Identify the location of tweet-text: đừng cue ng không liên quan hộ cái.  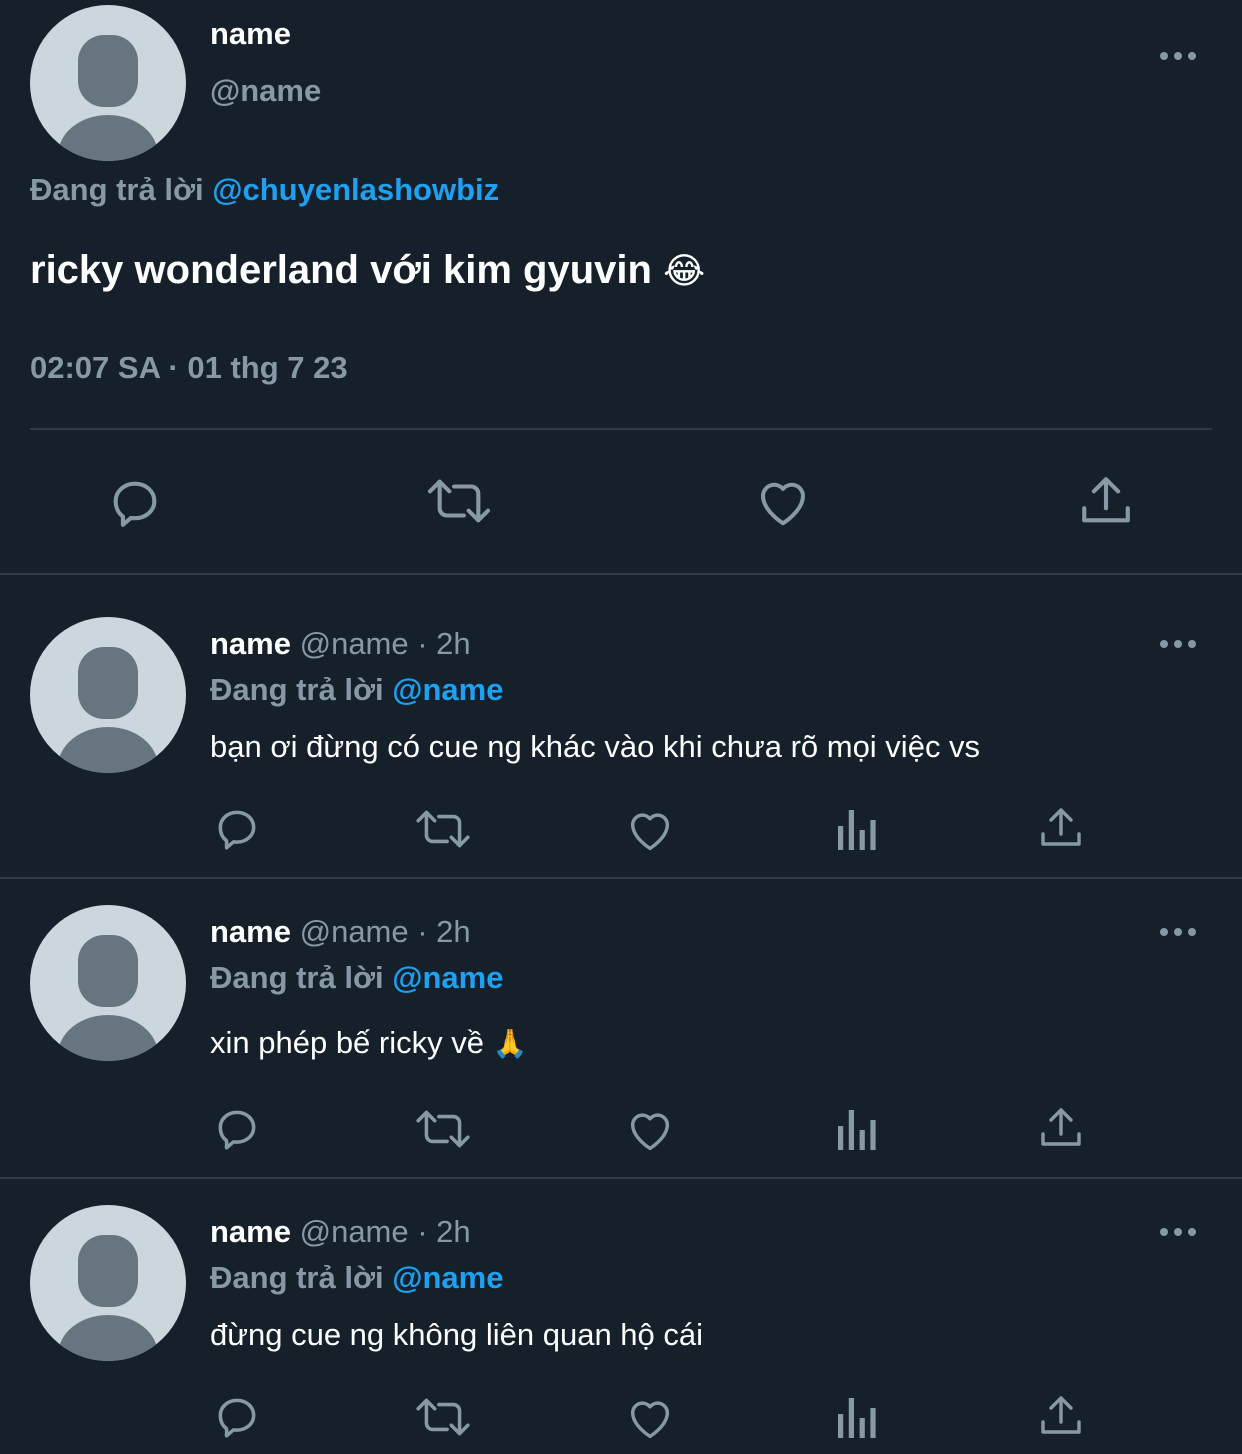
(457, 1334).